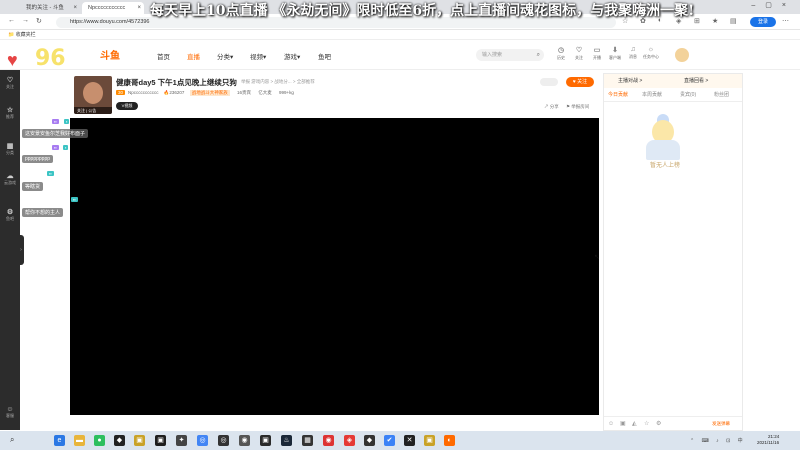  What do you see at coordinates (510, 55) in the screenshot?
I see `search-input: 输入搜索 ⌕` at bounding box center [510, 55].